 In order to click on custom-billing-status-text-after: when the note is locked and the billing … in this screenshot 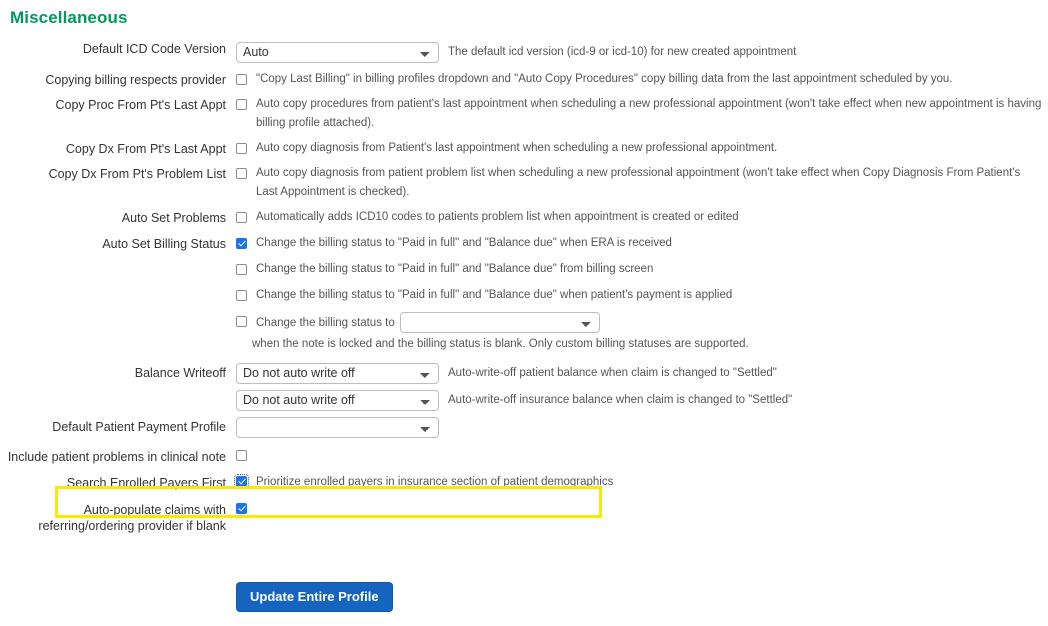, I will do `click(500, 344)`.